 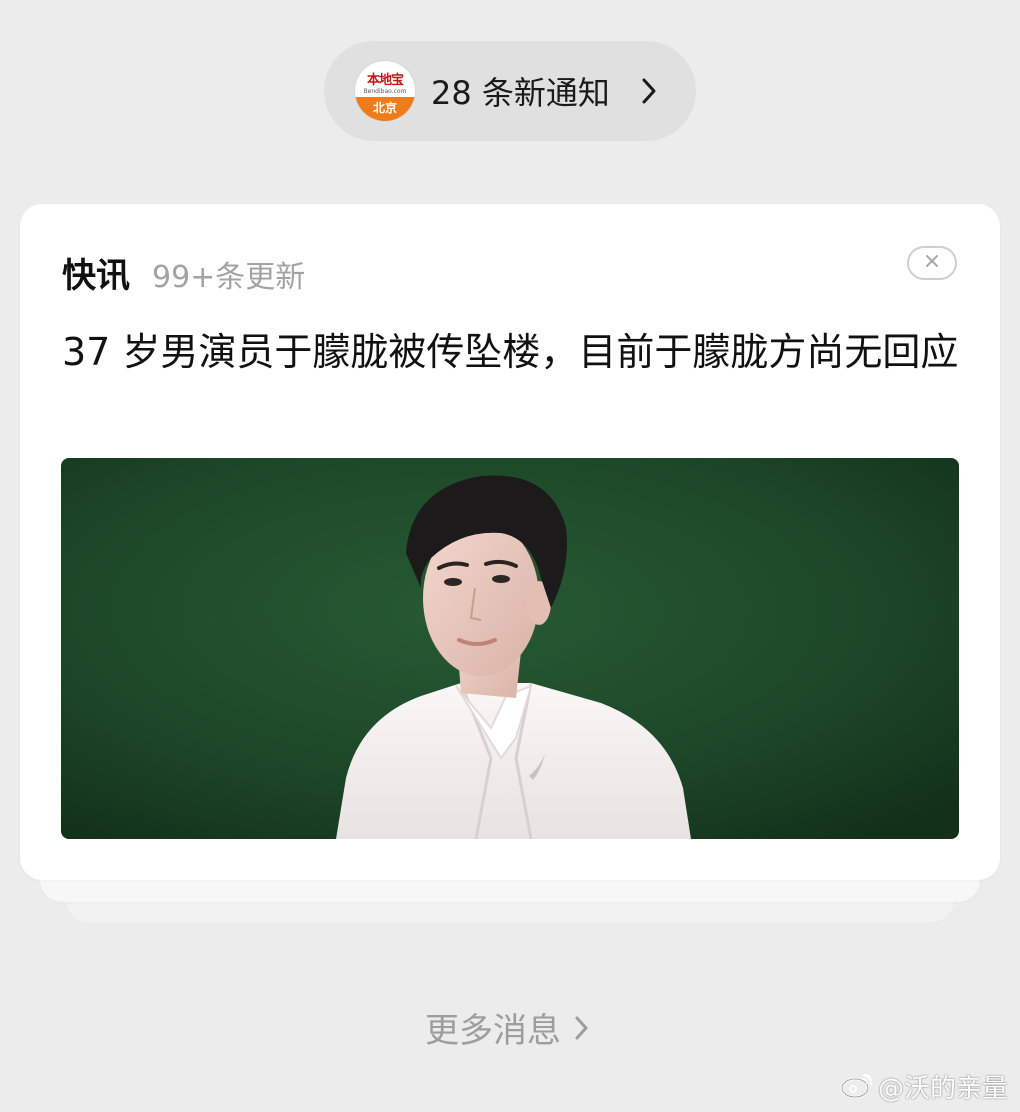 What do you see at coordinates (942, 1089) in the screenshot?
I see `watermark-text: @沃的亲量` at bounding box center [942, 1089].